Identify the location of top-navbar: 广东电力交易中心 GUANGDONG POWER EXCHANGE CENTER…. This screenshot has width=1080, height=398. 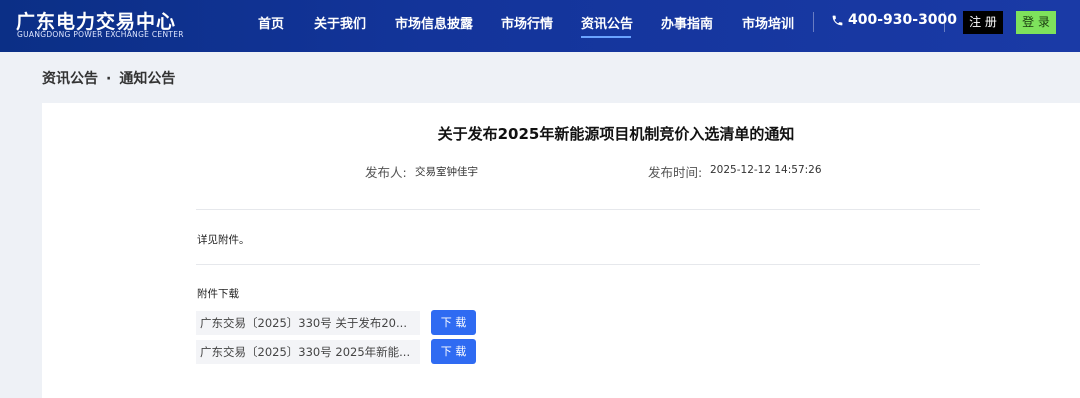
(540, 26).